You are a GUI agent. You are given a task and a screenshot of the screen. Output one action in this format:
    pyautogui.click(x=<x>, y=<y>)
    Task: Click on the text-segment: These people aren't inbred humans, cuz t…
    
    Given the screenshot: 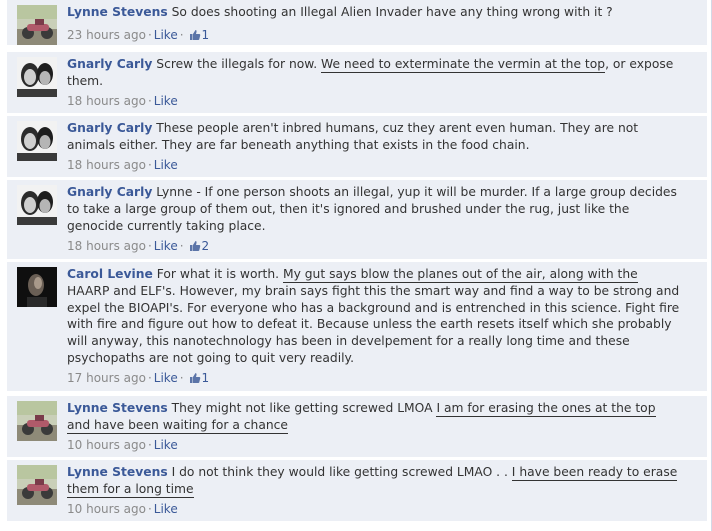 What is the action you would take?
    pyautogui.click(x=353, y=136)
    